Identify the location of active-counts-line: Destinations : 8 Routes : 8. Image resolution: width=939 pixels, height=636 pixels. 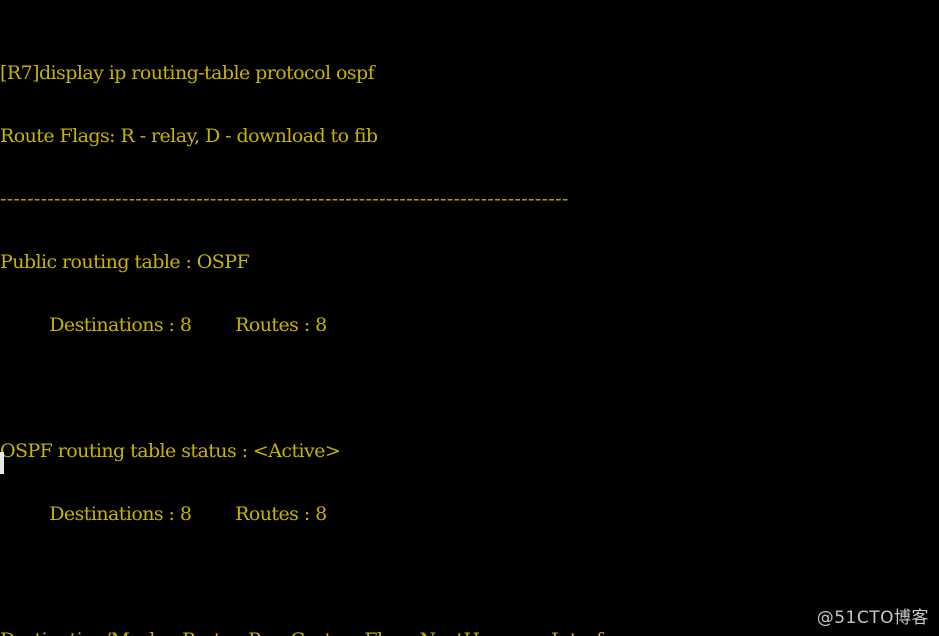
(163, 514).